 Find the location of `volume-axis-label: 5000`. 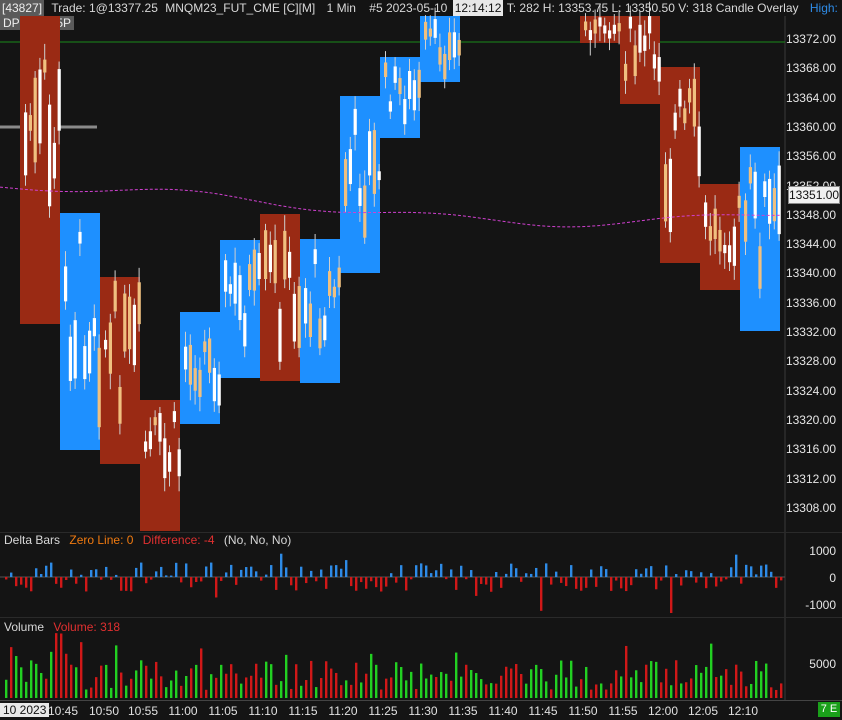

volume-axis-label: 5000 is located at coordinates (822, 664).